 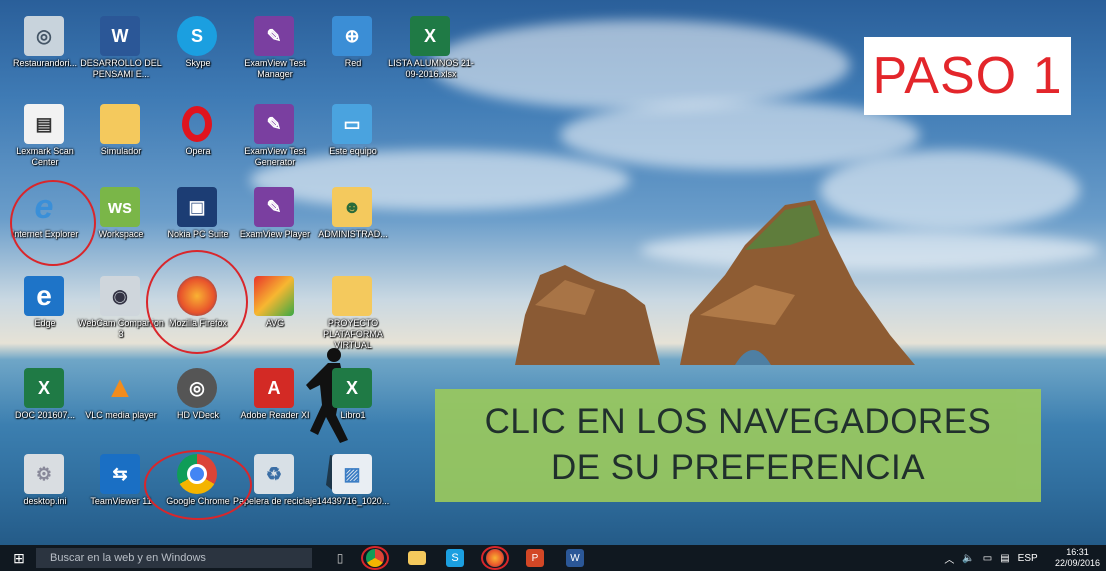 What do you see at coordinates (274, 296) in the screenshot?
I see `avg-icon` at bounding box center [274, 296].